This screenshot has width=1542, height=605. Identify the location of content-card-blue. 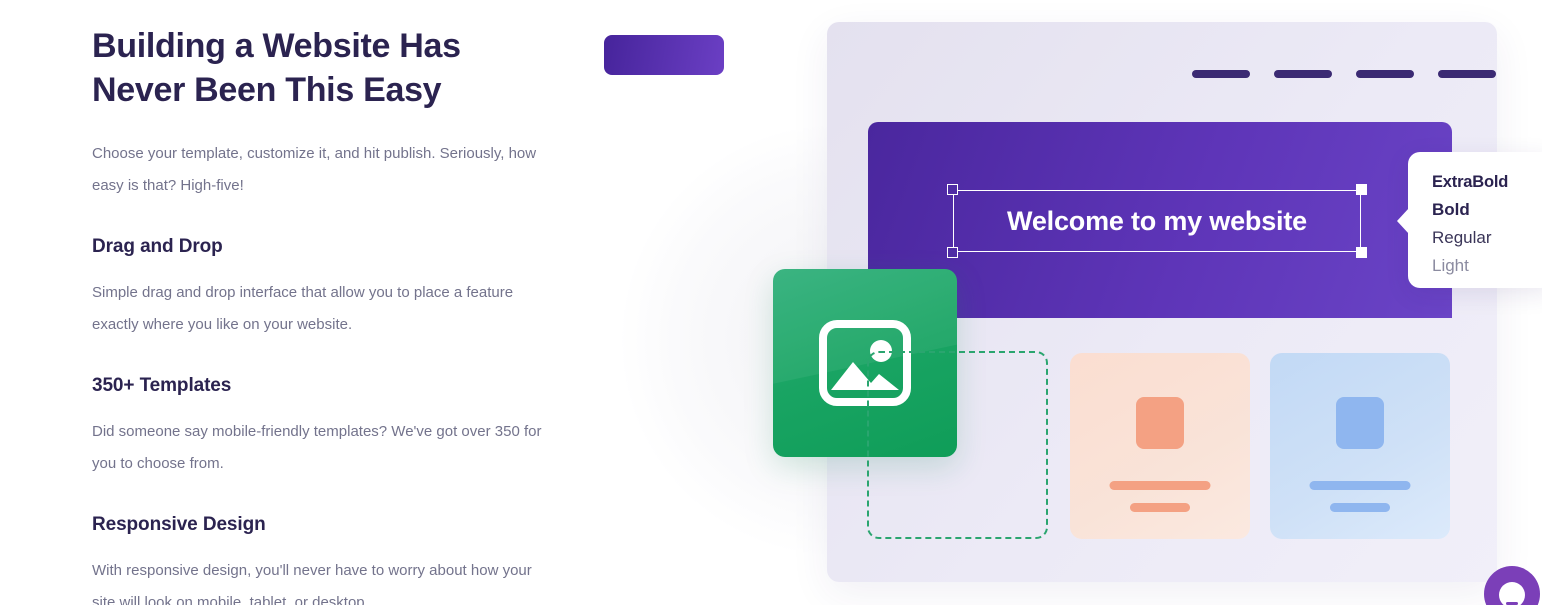
(1360, 446).